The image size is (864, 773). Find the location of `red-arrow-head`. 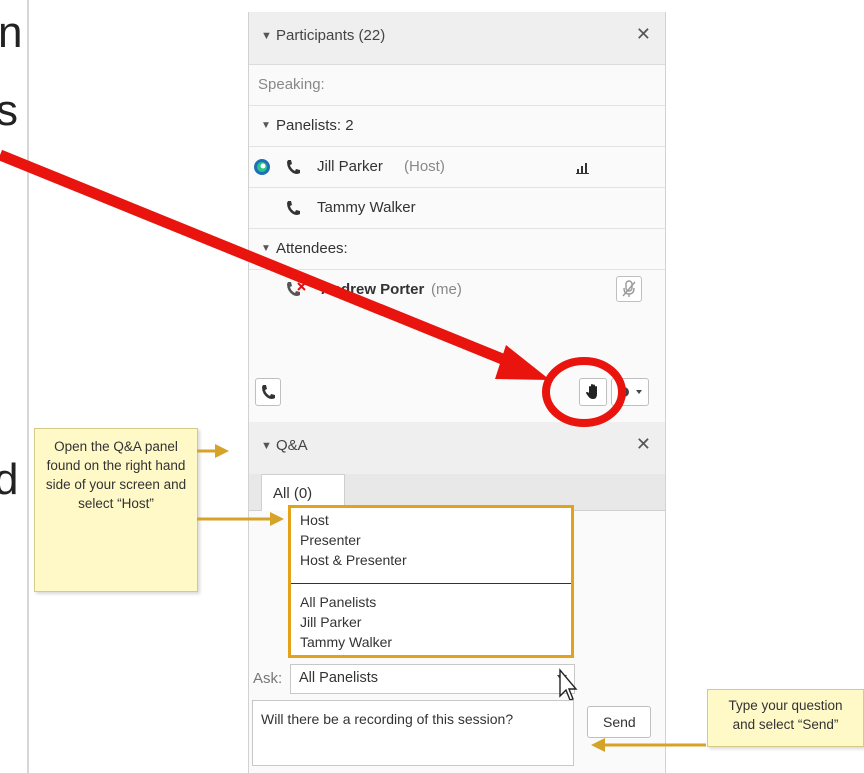

red-arrow-head is located at coordinates (522, 362).